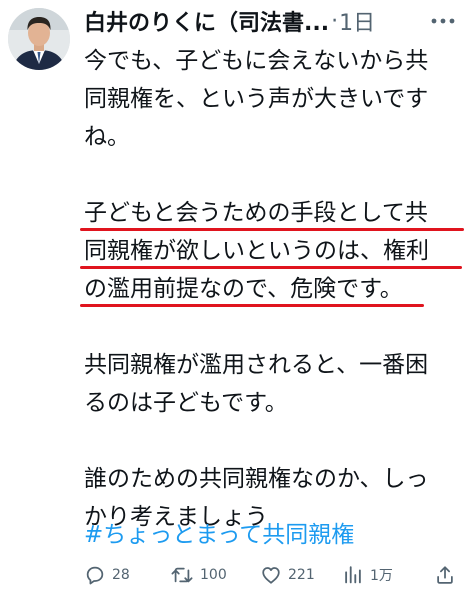 Image resolution: width=474 pixels, height=599 pixels. I want to click on more-options-button, so click(443, 21).